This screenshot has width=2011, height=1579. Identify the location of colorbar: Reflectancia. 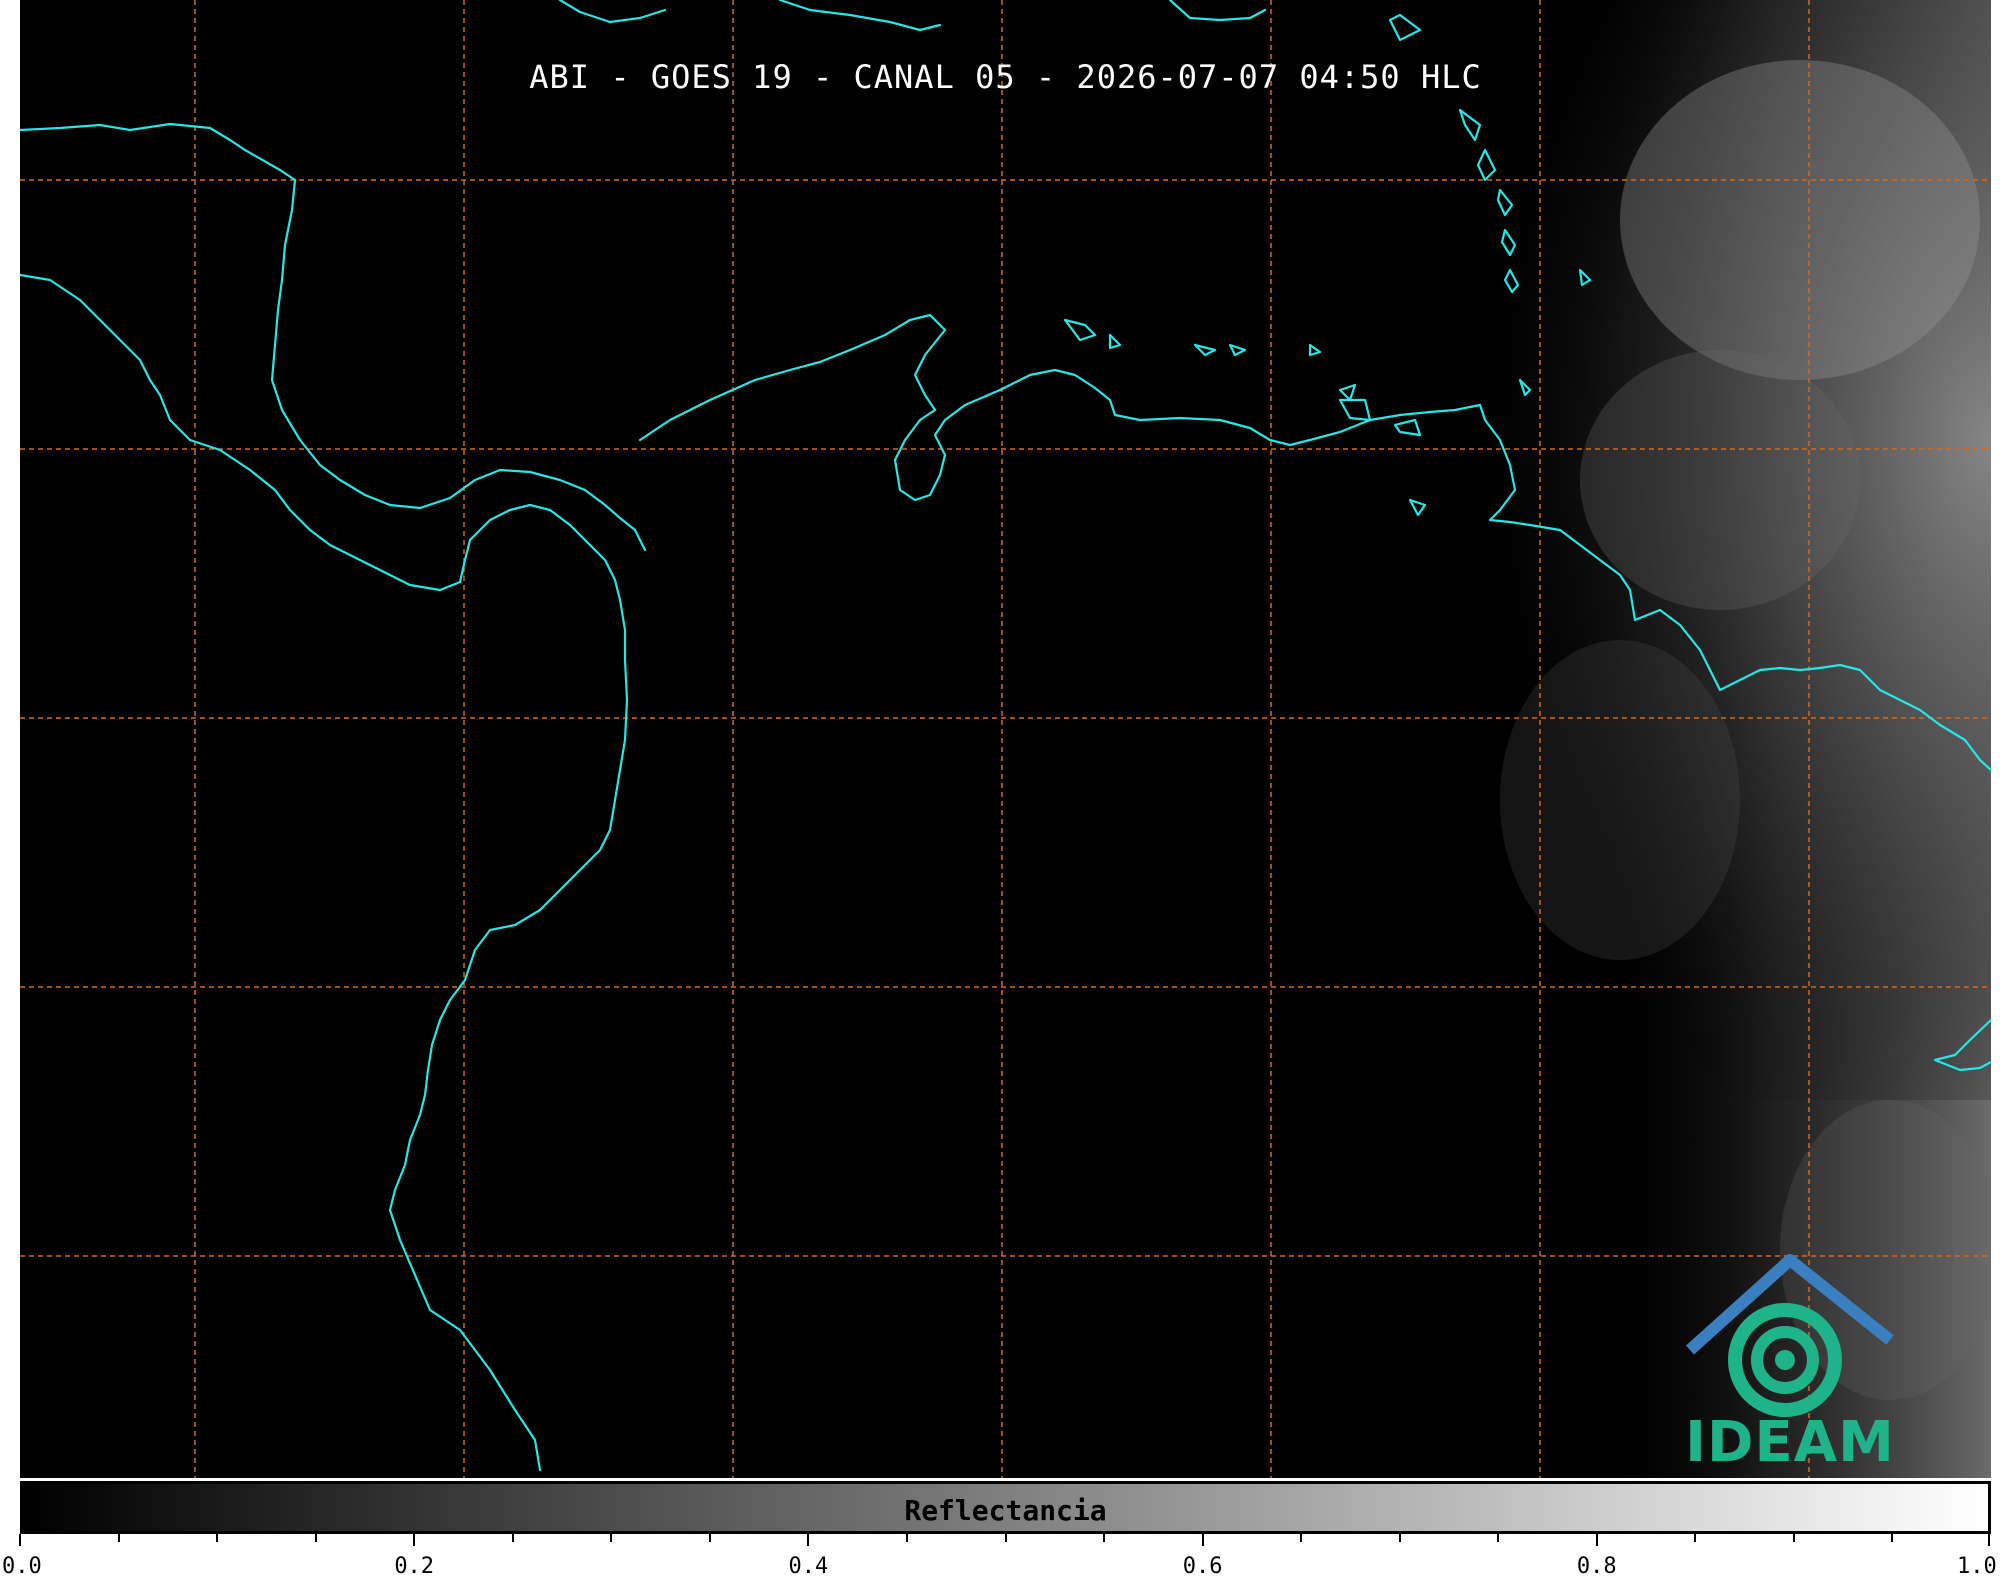
(1005, 1507).